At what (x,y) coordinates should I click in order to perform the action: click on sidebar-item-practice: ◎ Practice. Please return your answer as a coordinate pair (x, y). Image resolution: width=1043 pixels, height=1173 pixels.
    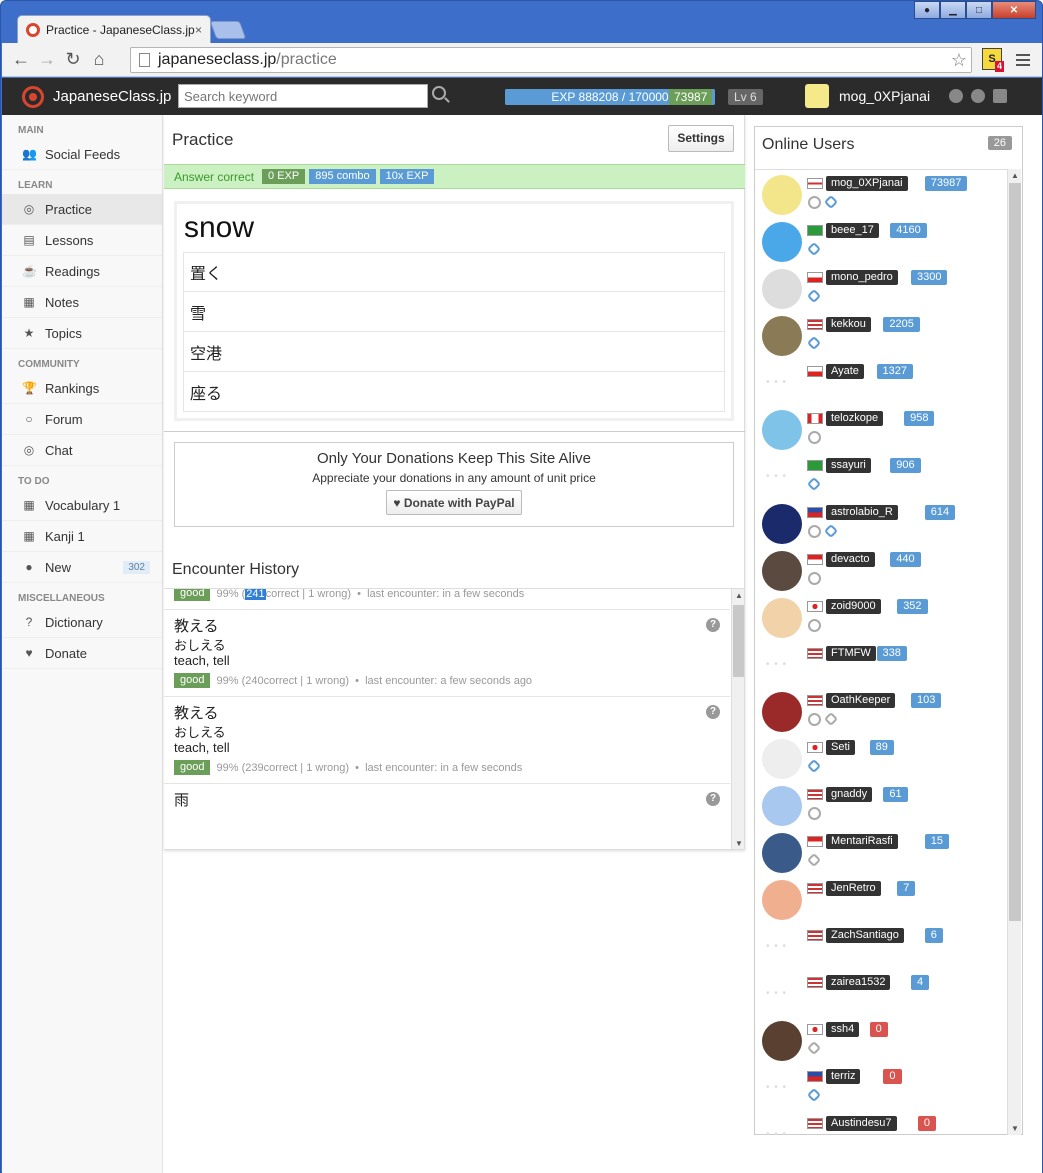
    Looking at the image, I should click on (82, 209).